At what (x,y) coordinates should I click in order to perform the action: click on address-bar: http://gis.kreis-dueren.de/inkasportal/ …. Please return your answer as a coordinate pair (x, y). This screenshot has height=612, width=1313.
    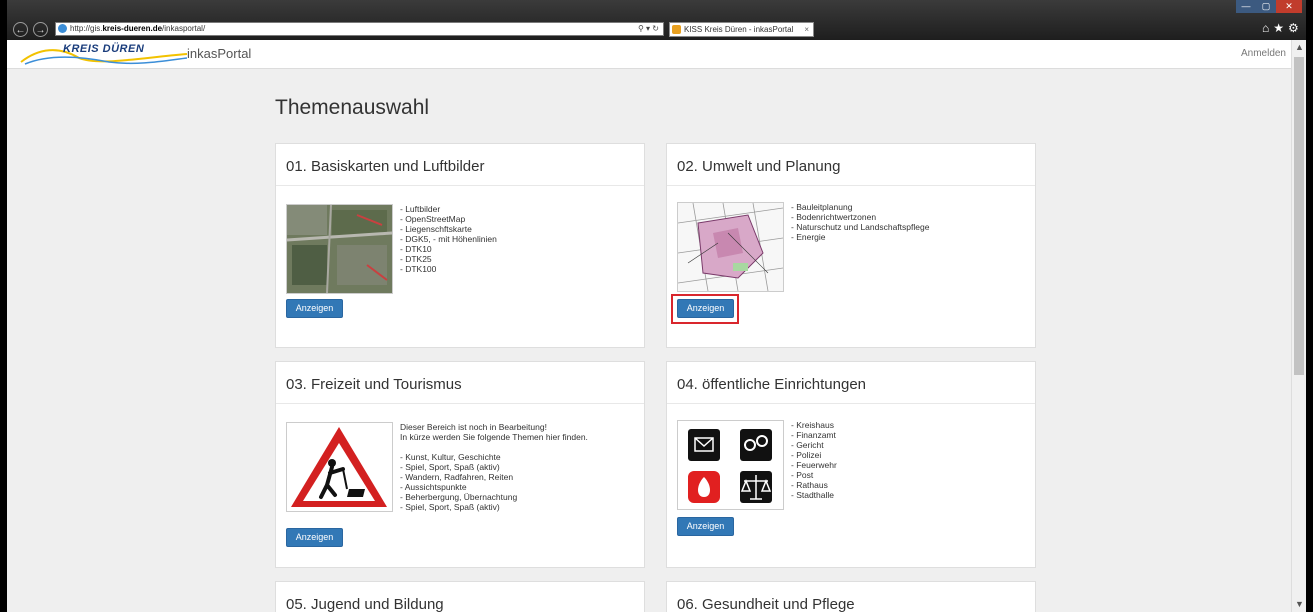
    Looking at the image, I should click on (359, 29).